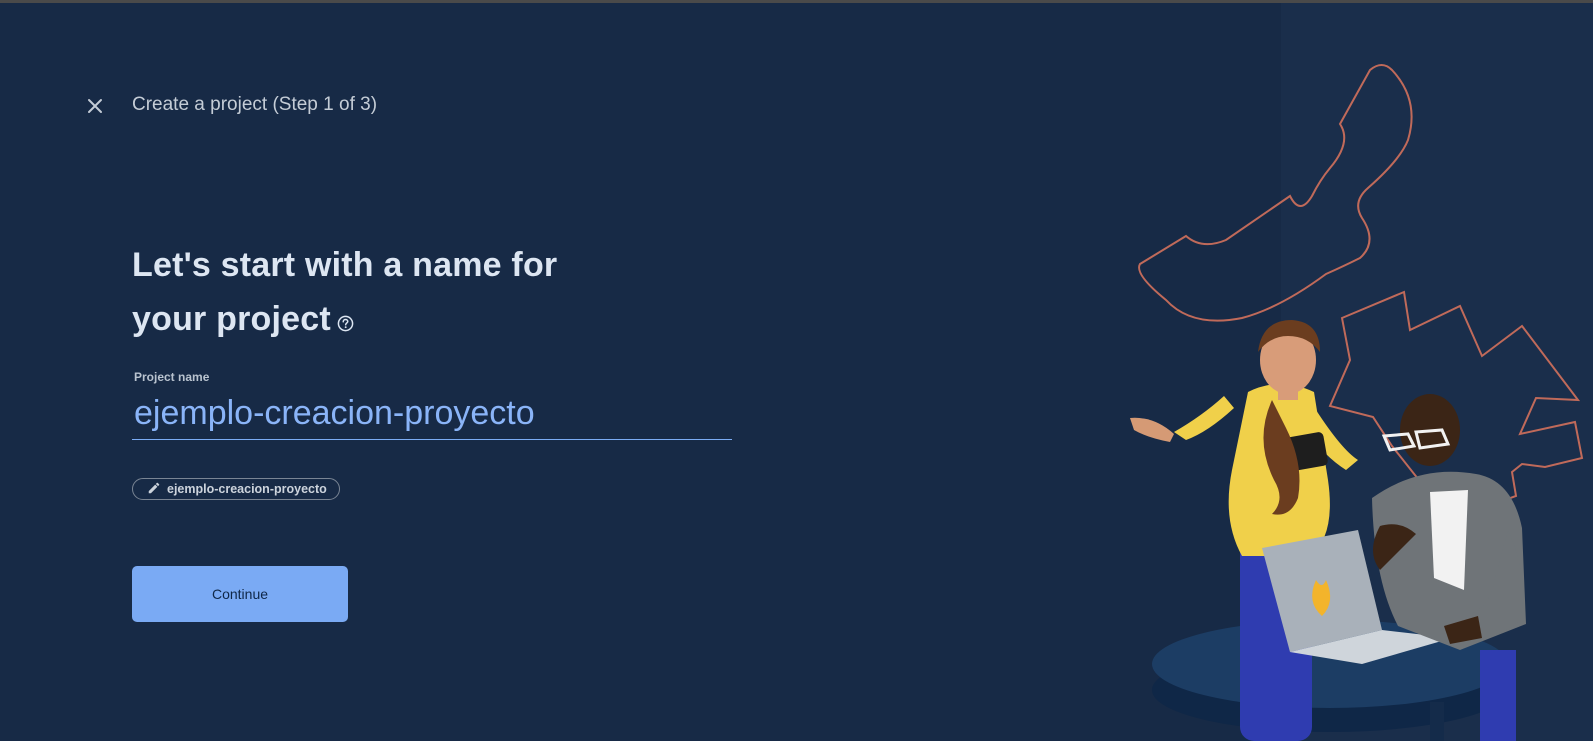 The image size is (1593, 741). I want to click on heading: Let's start with a name for your project, so click(392, 293).